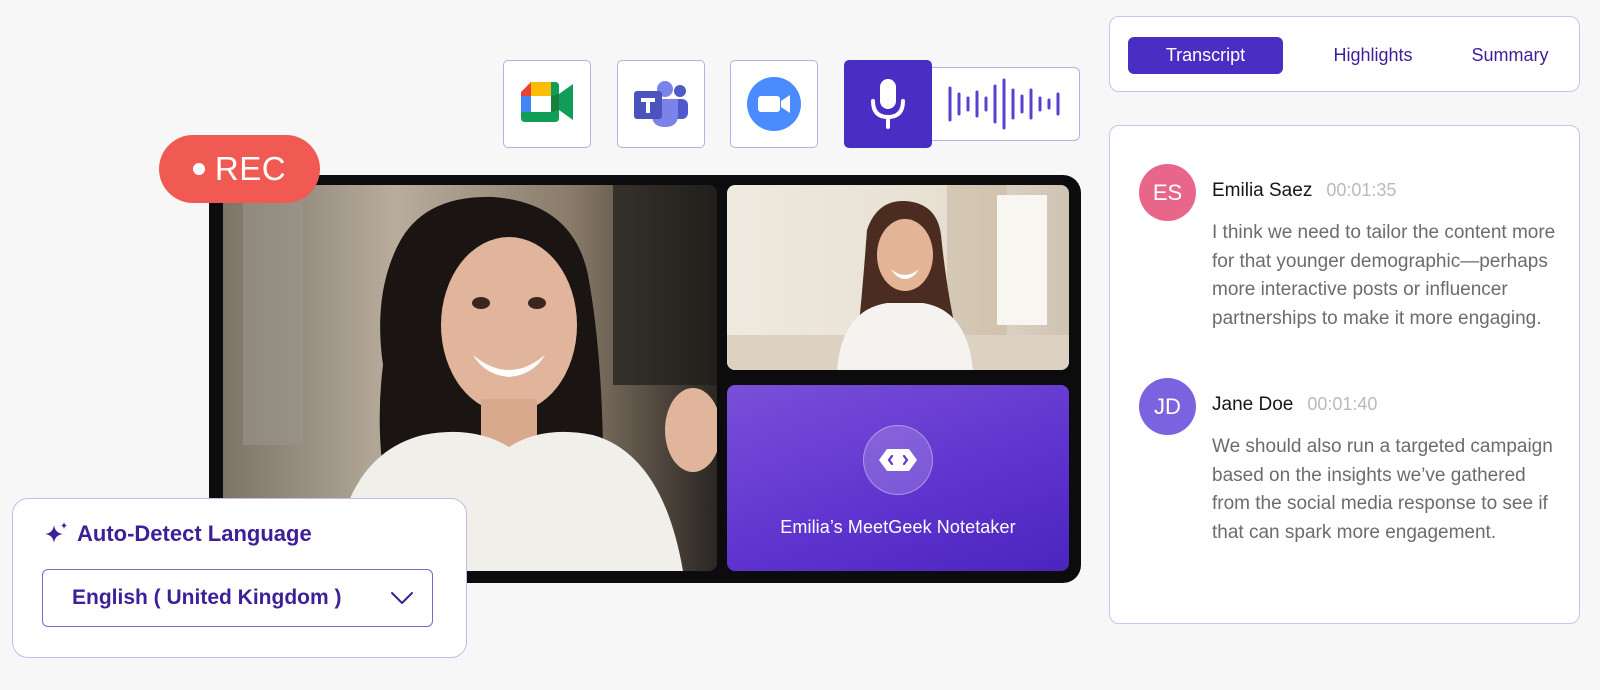  I want to click on speaker-name: Jane Doe 00:01:40, so click(1294, 405).